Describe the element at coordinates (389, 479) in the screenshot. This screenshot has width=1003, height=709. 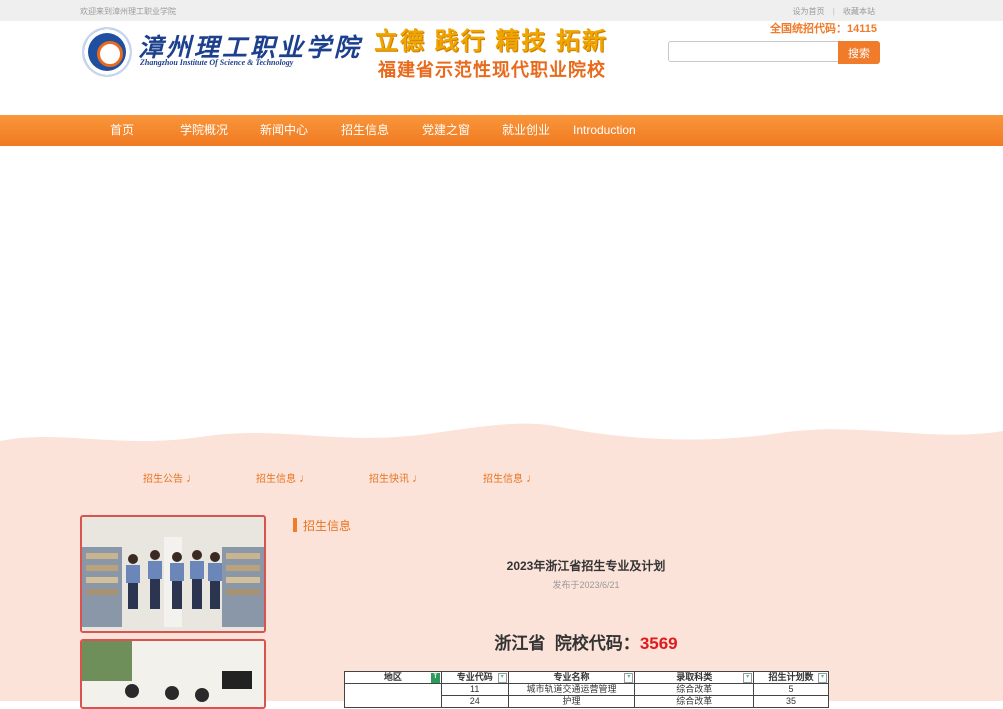
I see `subnav-label: 招生快讯` at that location.